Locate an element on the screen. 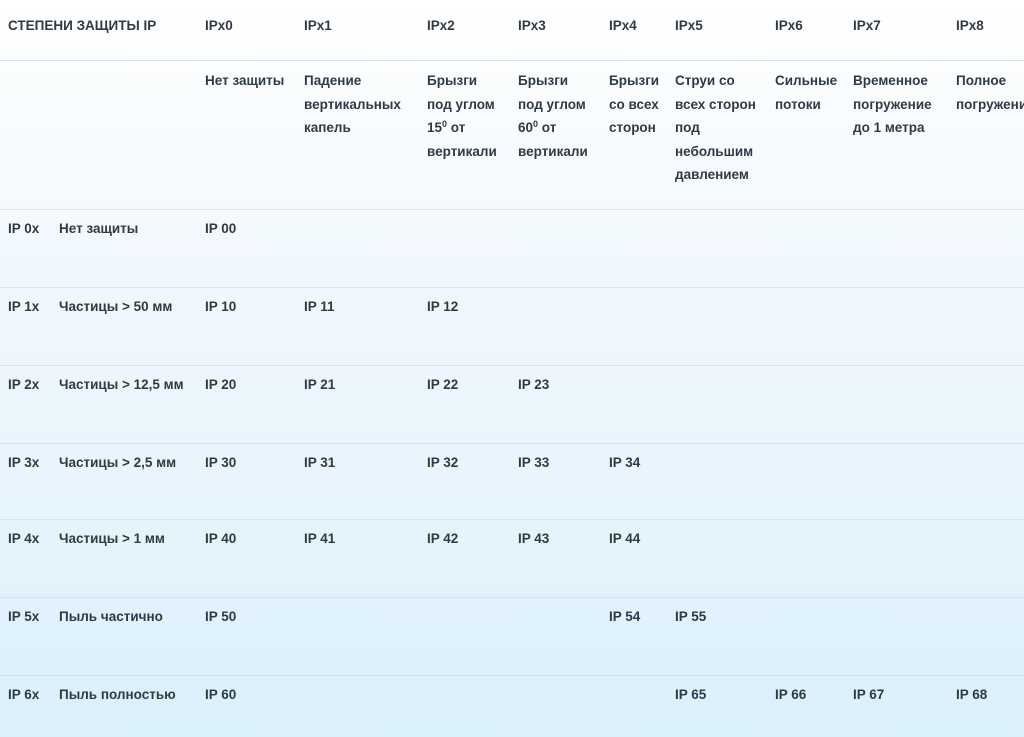 Image resolution: width=1024 pixels, height=737 pixels. table-cell: IP 30 is located at coordinates (221, 462).